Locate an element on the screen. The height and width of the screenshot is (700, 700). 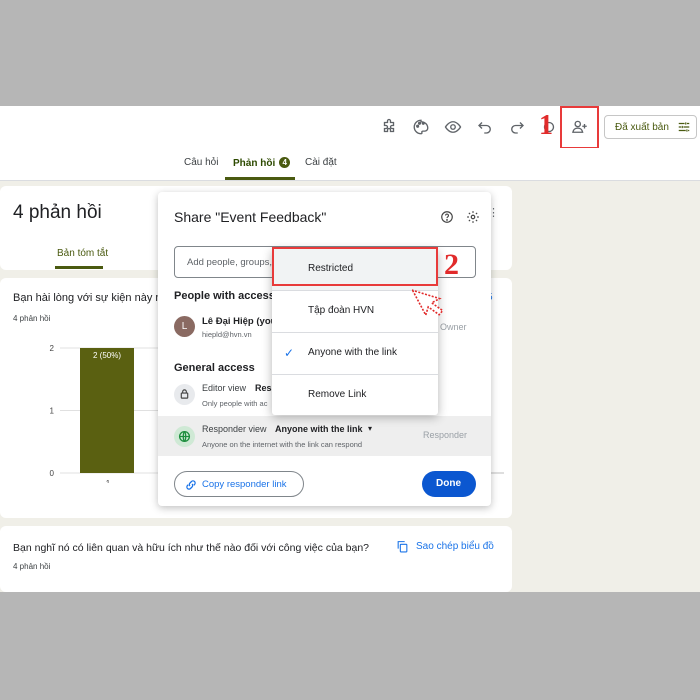
menu-item-remove-link: Remove Link is located at coordinates (355, 395).